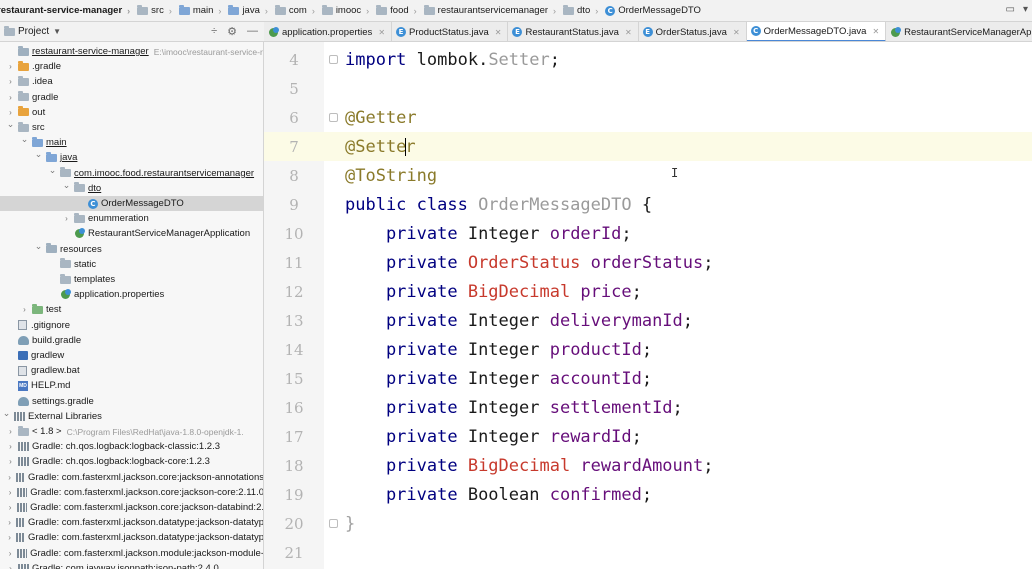  What do you see at coordinates (214, 31) in the screenshot?
I see `collapse-all-icon: ÷` at bounding box center [214, 31].